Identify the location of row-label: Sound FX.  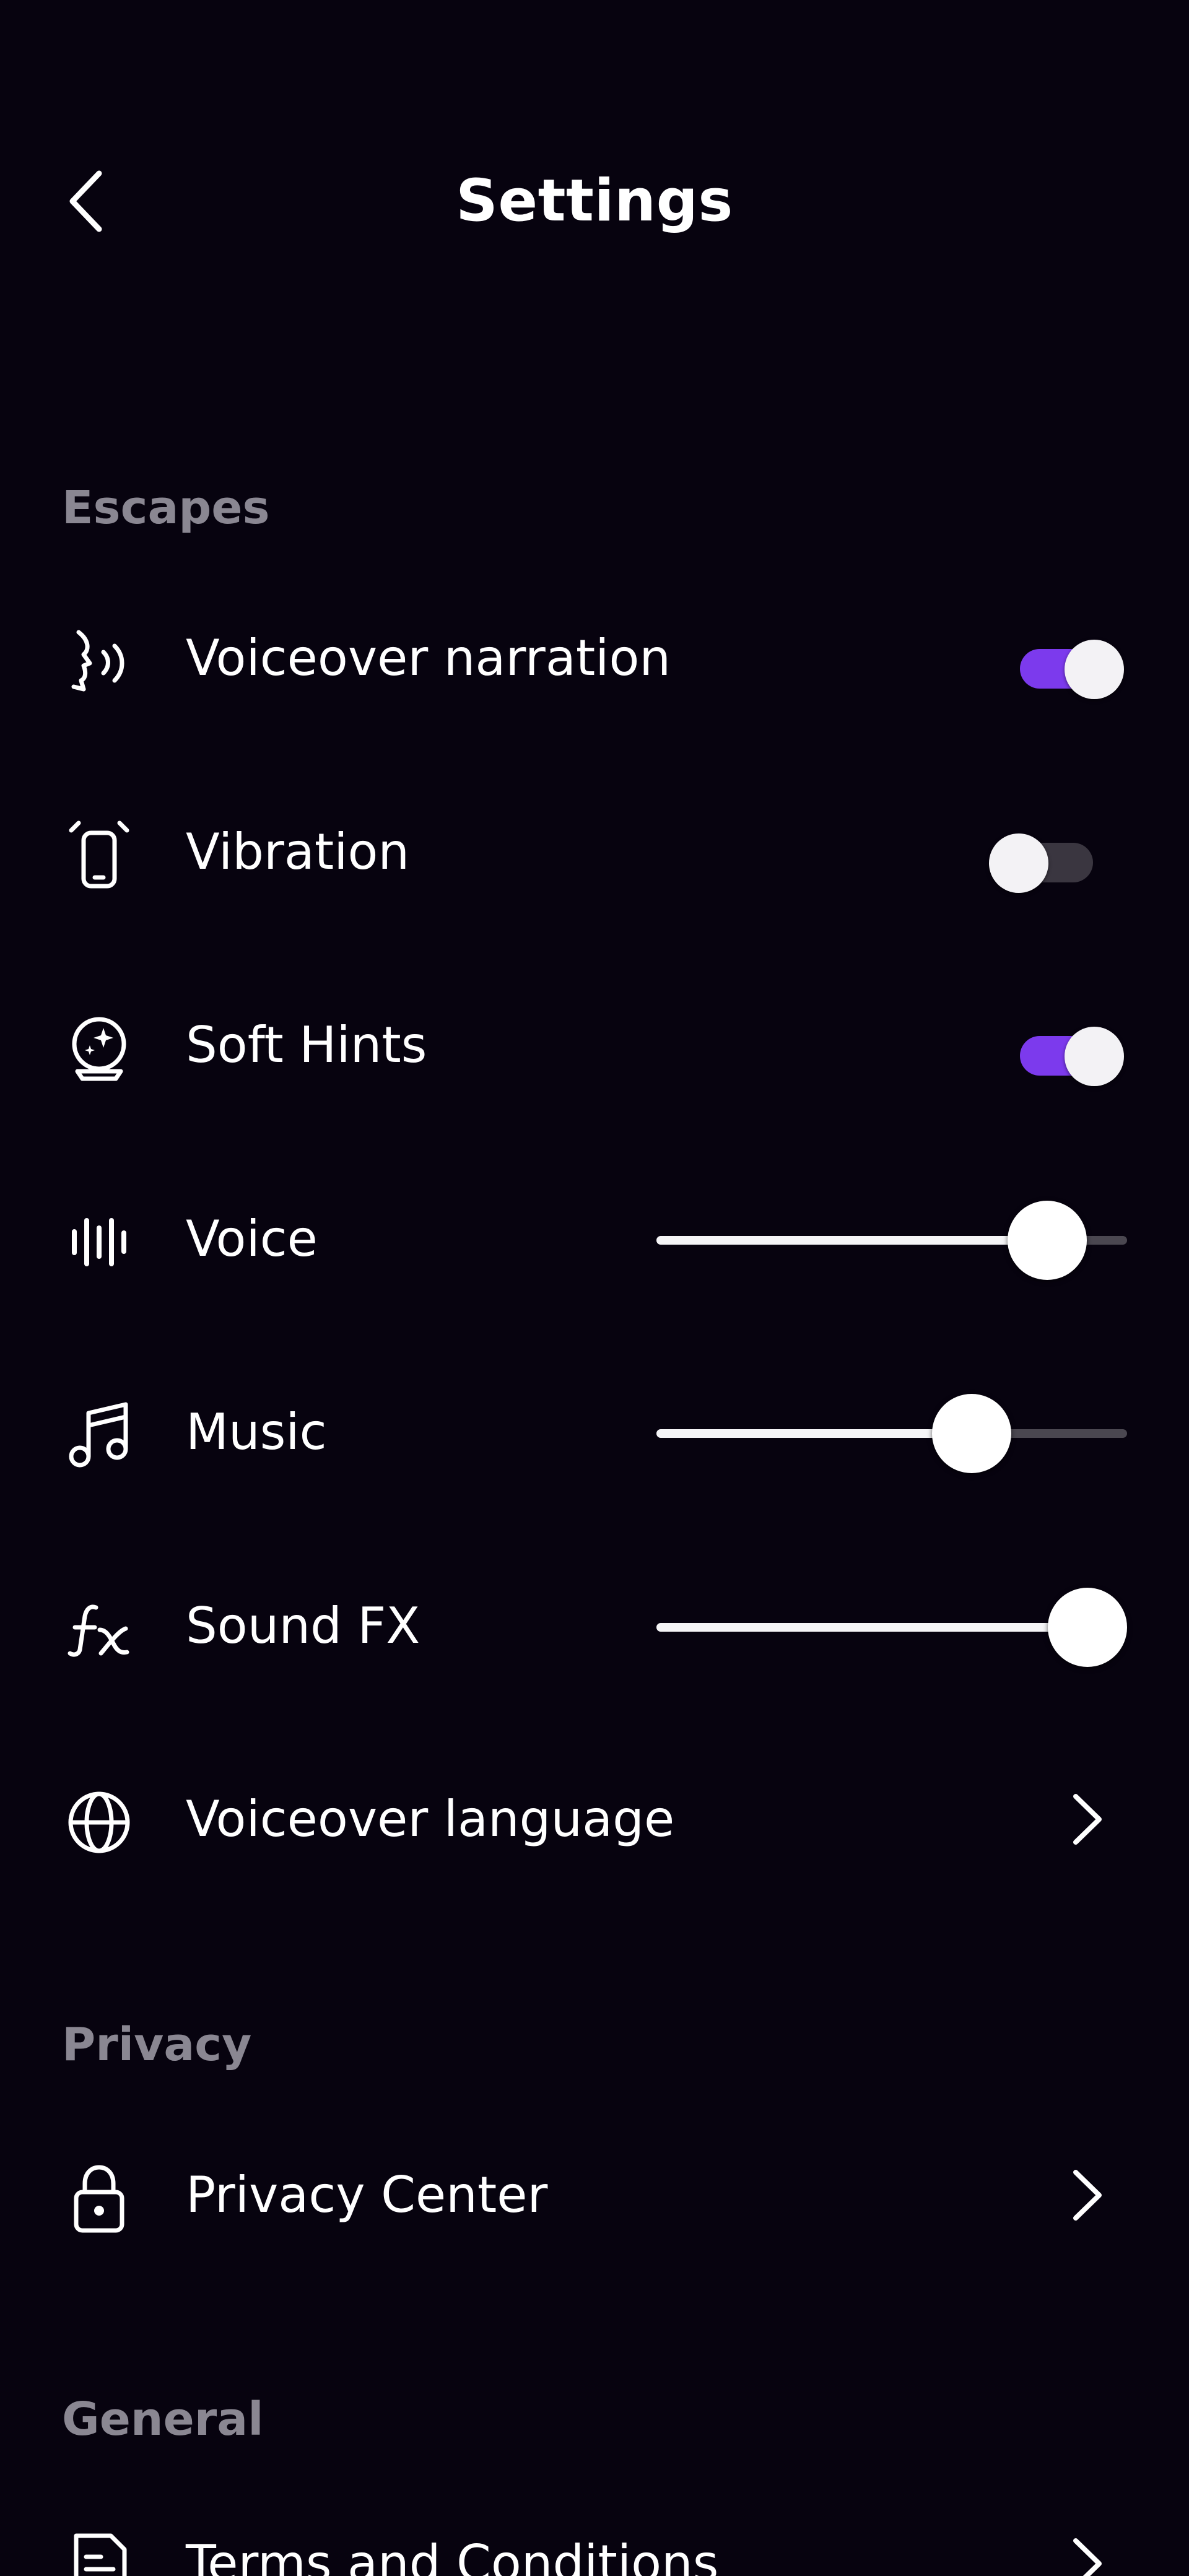
(303, 1626).